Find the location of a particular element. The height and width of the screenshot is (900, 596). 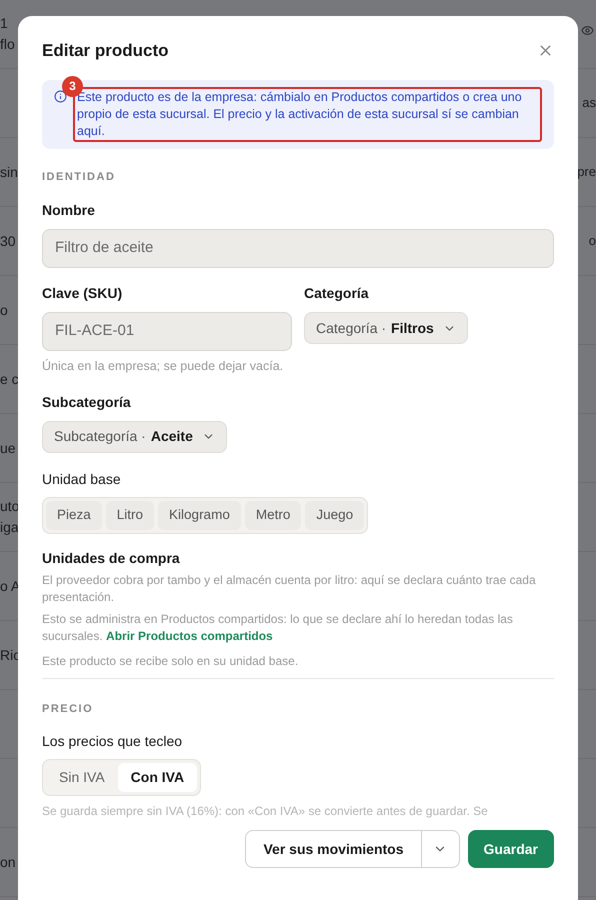

field-label: Los precios que tecleo is located at coordinates (113, 742).